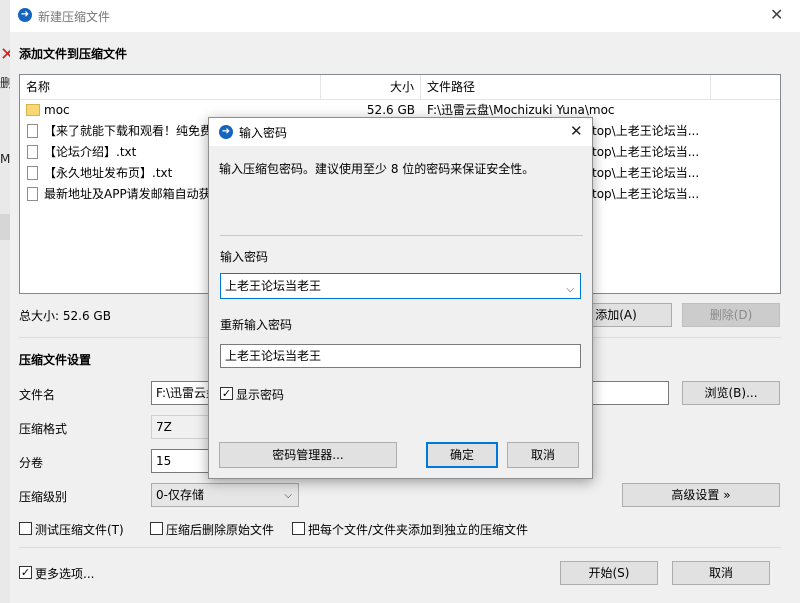 This screenshot has width=800, height=603. Describe the element at coordinates (256, 325) in the screenshot. I see `confirm-password-label: 重新输入密码` at that location.